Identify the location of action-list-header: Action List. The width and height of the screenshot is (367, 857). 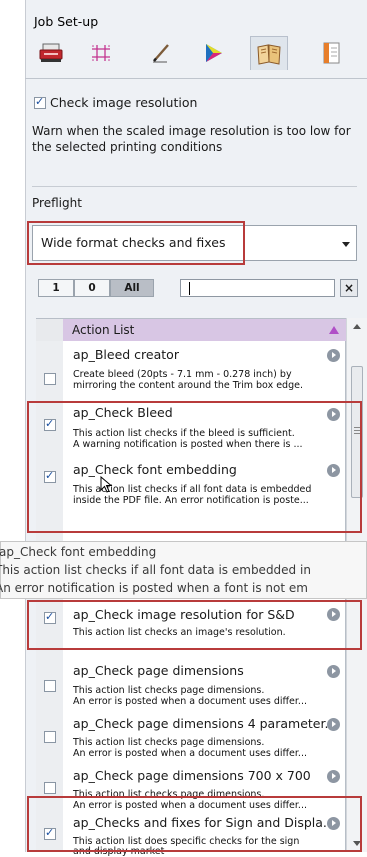
(191, 330).